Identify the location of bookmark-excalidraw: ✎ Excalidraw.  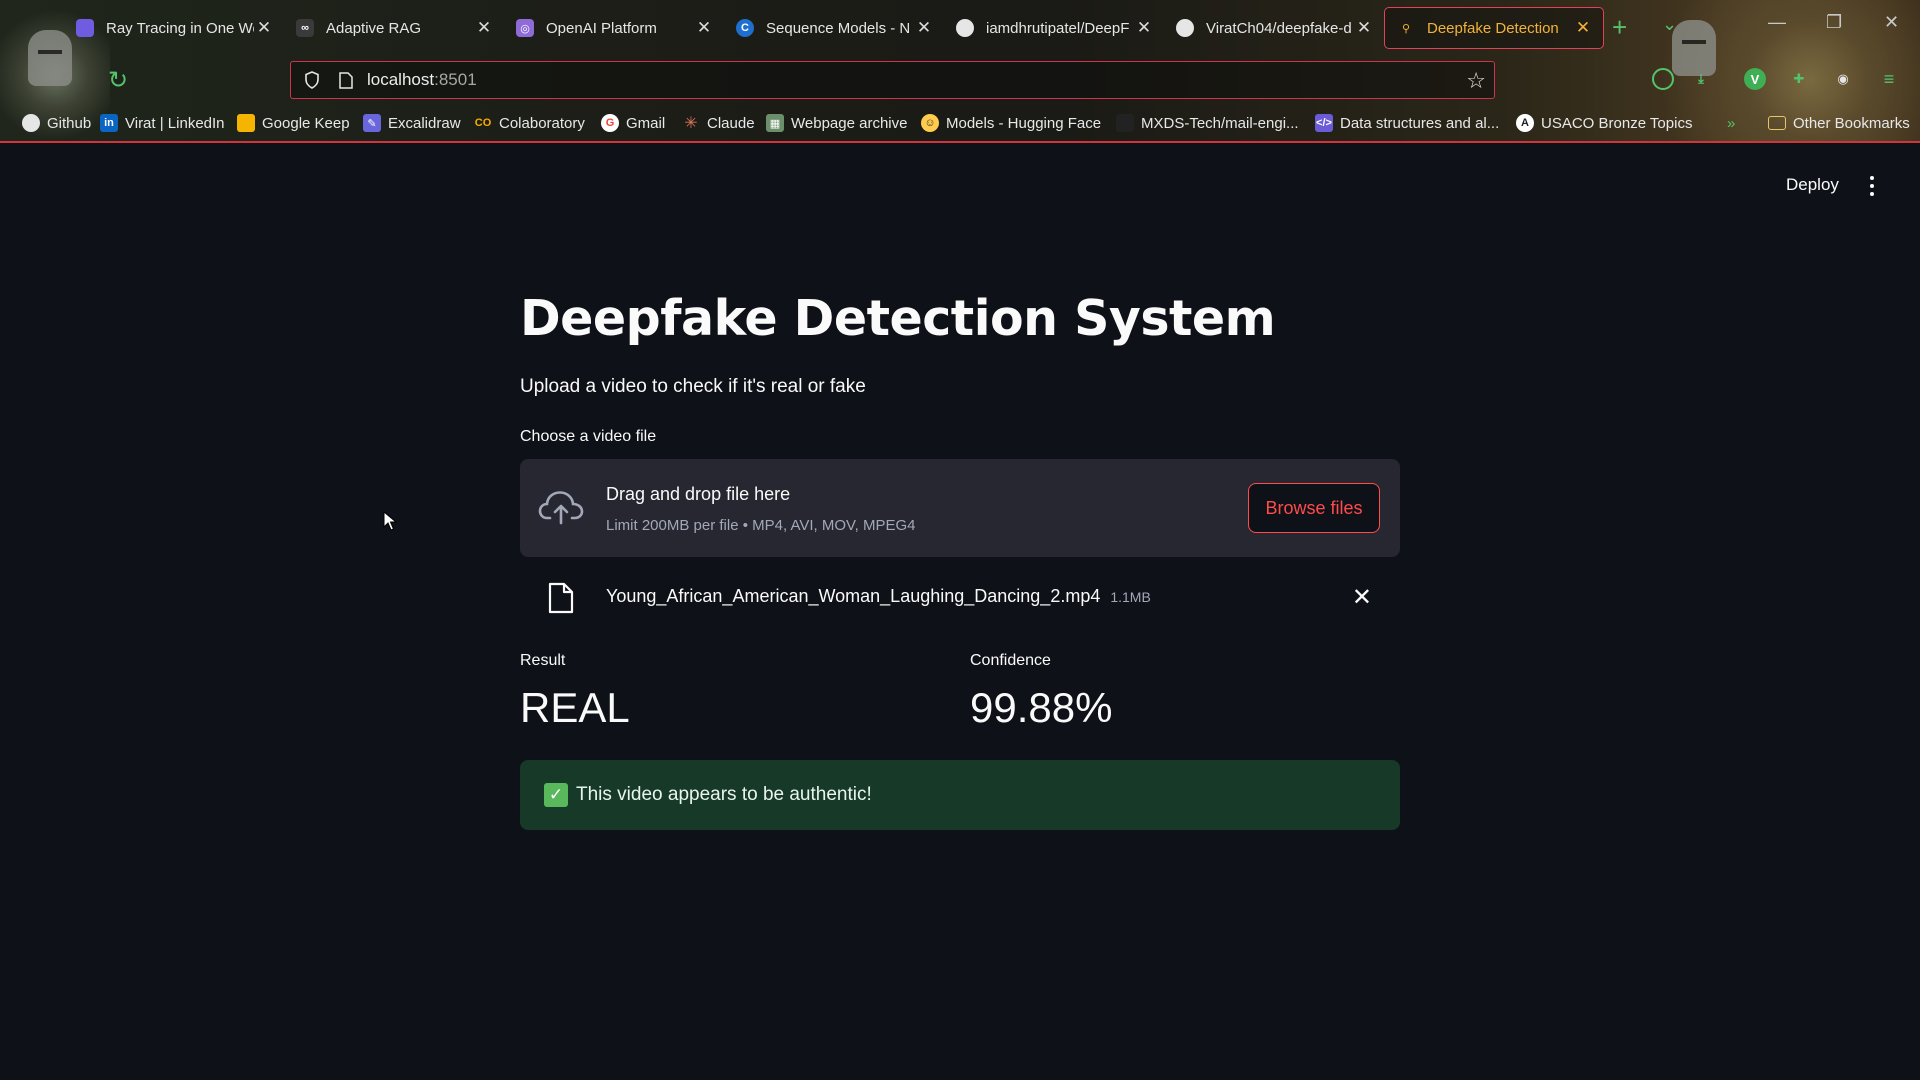
(412, 123).